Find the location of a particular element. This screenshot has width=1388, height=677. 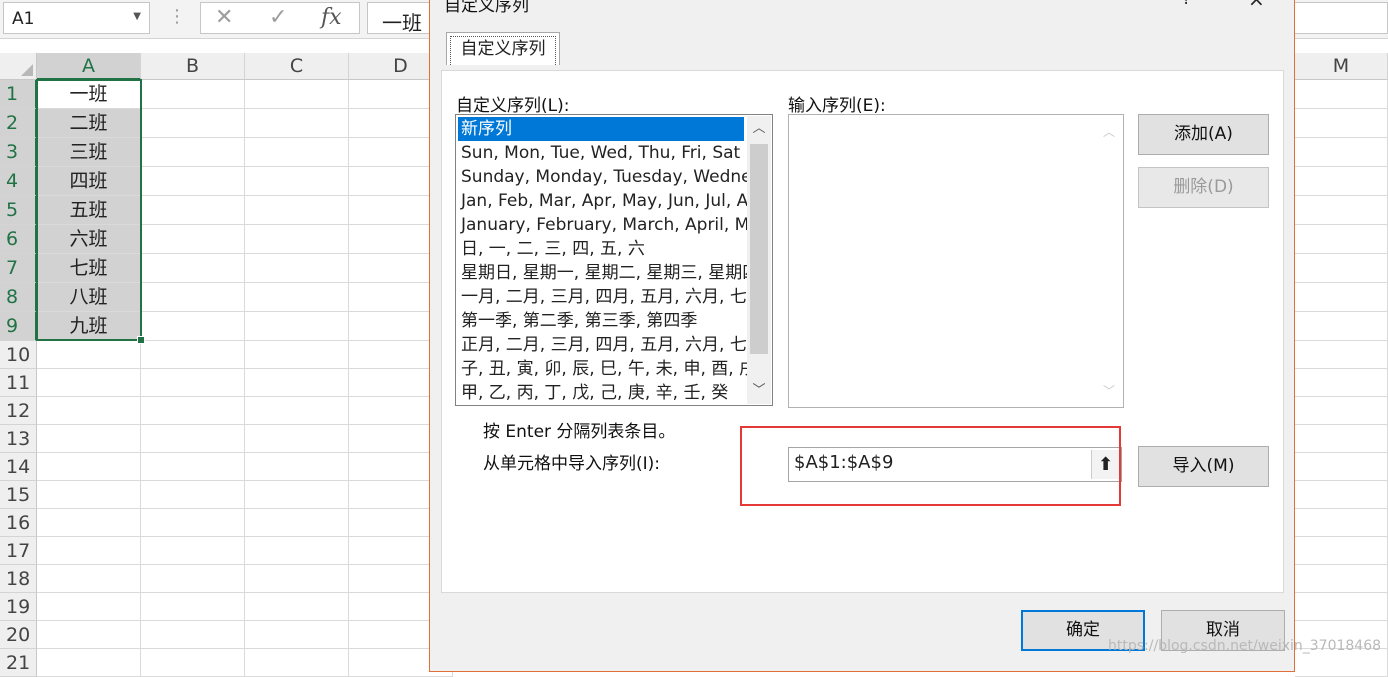

chevron-down-icon: ▼ is located at coordinates (137, 16).